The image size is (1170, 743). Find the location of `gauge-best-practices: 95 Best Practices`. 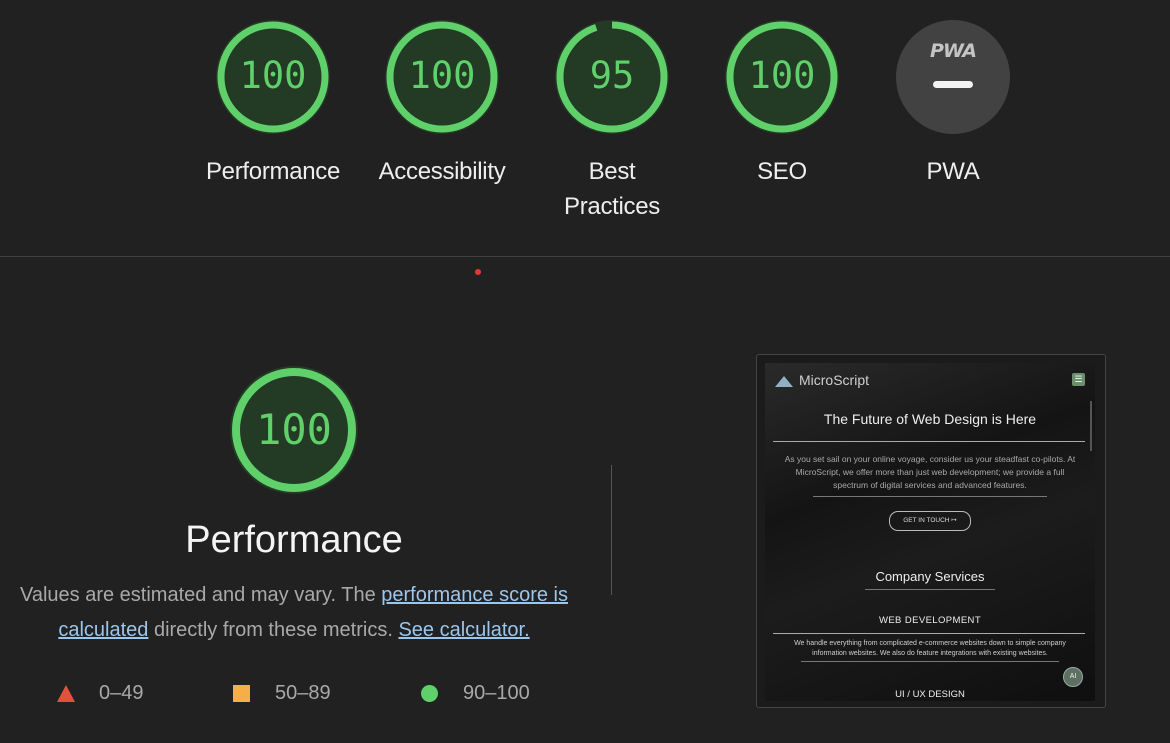

gauge-best-practices: 95 Best Practices is located at coordinates (612, 122).